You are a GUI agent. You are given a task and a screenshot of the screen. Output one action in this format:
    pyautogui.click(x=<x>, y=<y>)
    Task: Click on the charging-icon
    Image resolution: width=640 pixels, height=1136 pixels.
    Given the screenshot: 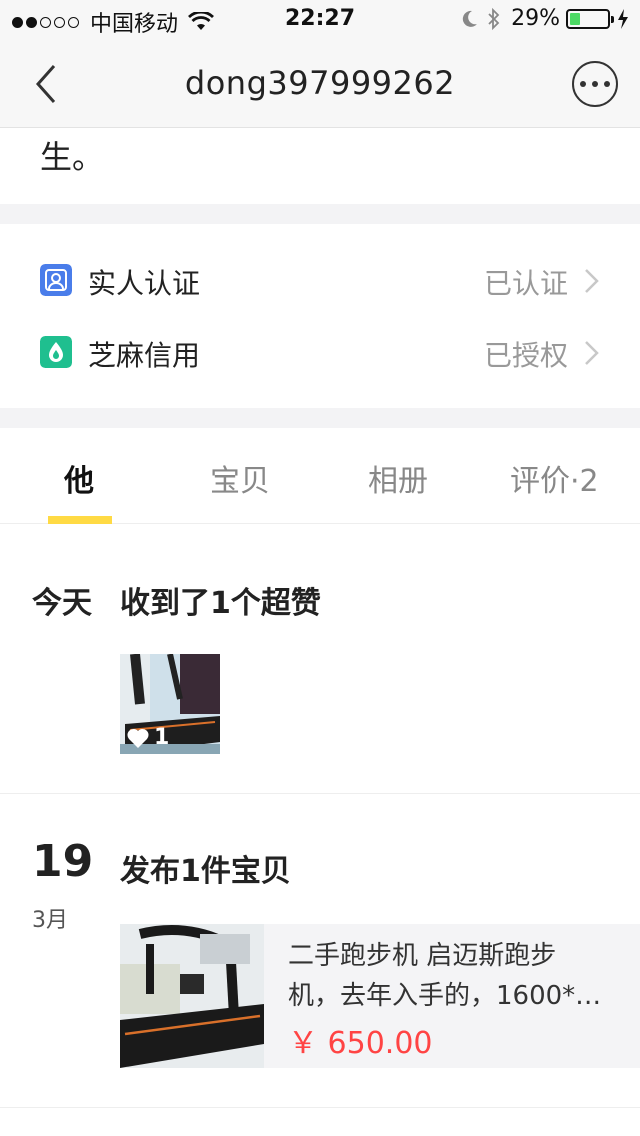 What is the action you would take?
    pyautogui.click(x=623, y=18)
    